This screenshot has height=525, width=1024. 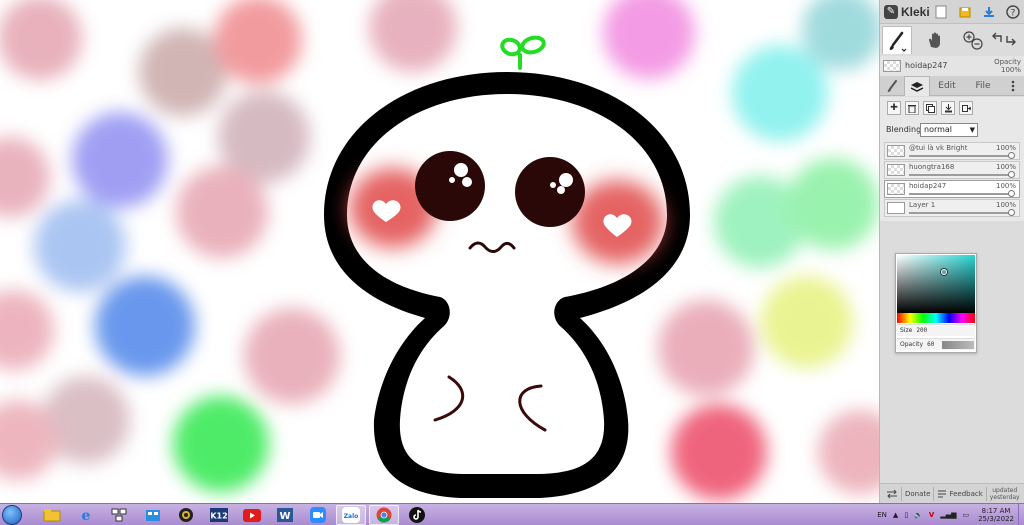 What do you see at coordinates (153, 515) in the screenshot?
I see `windows-store-icon` at bounding box center [153, 515].